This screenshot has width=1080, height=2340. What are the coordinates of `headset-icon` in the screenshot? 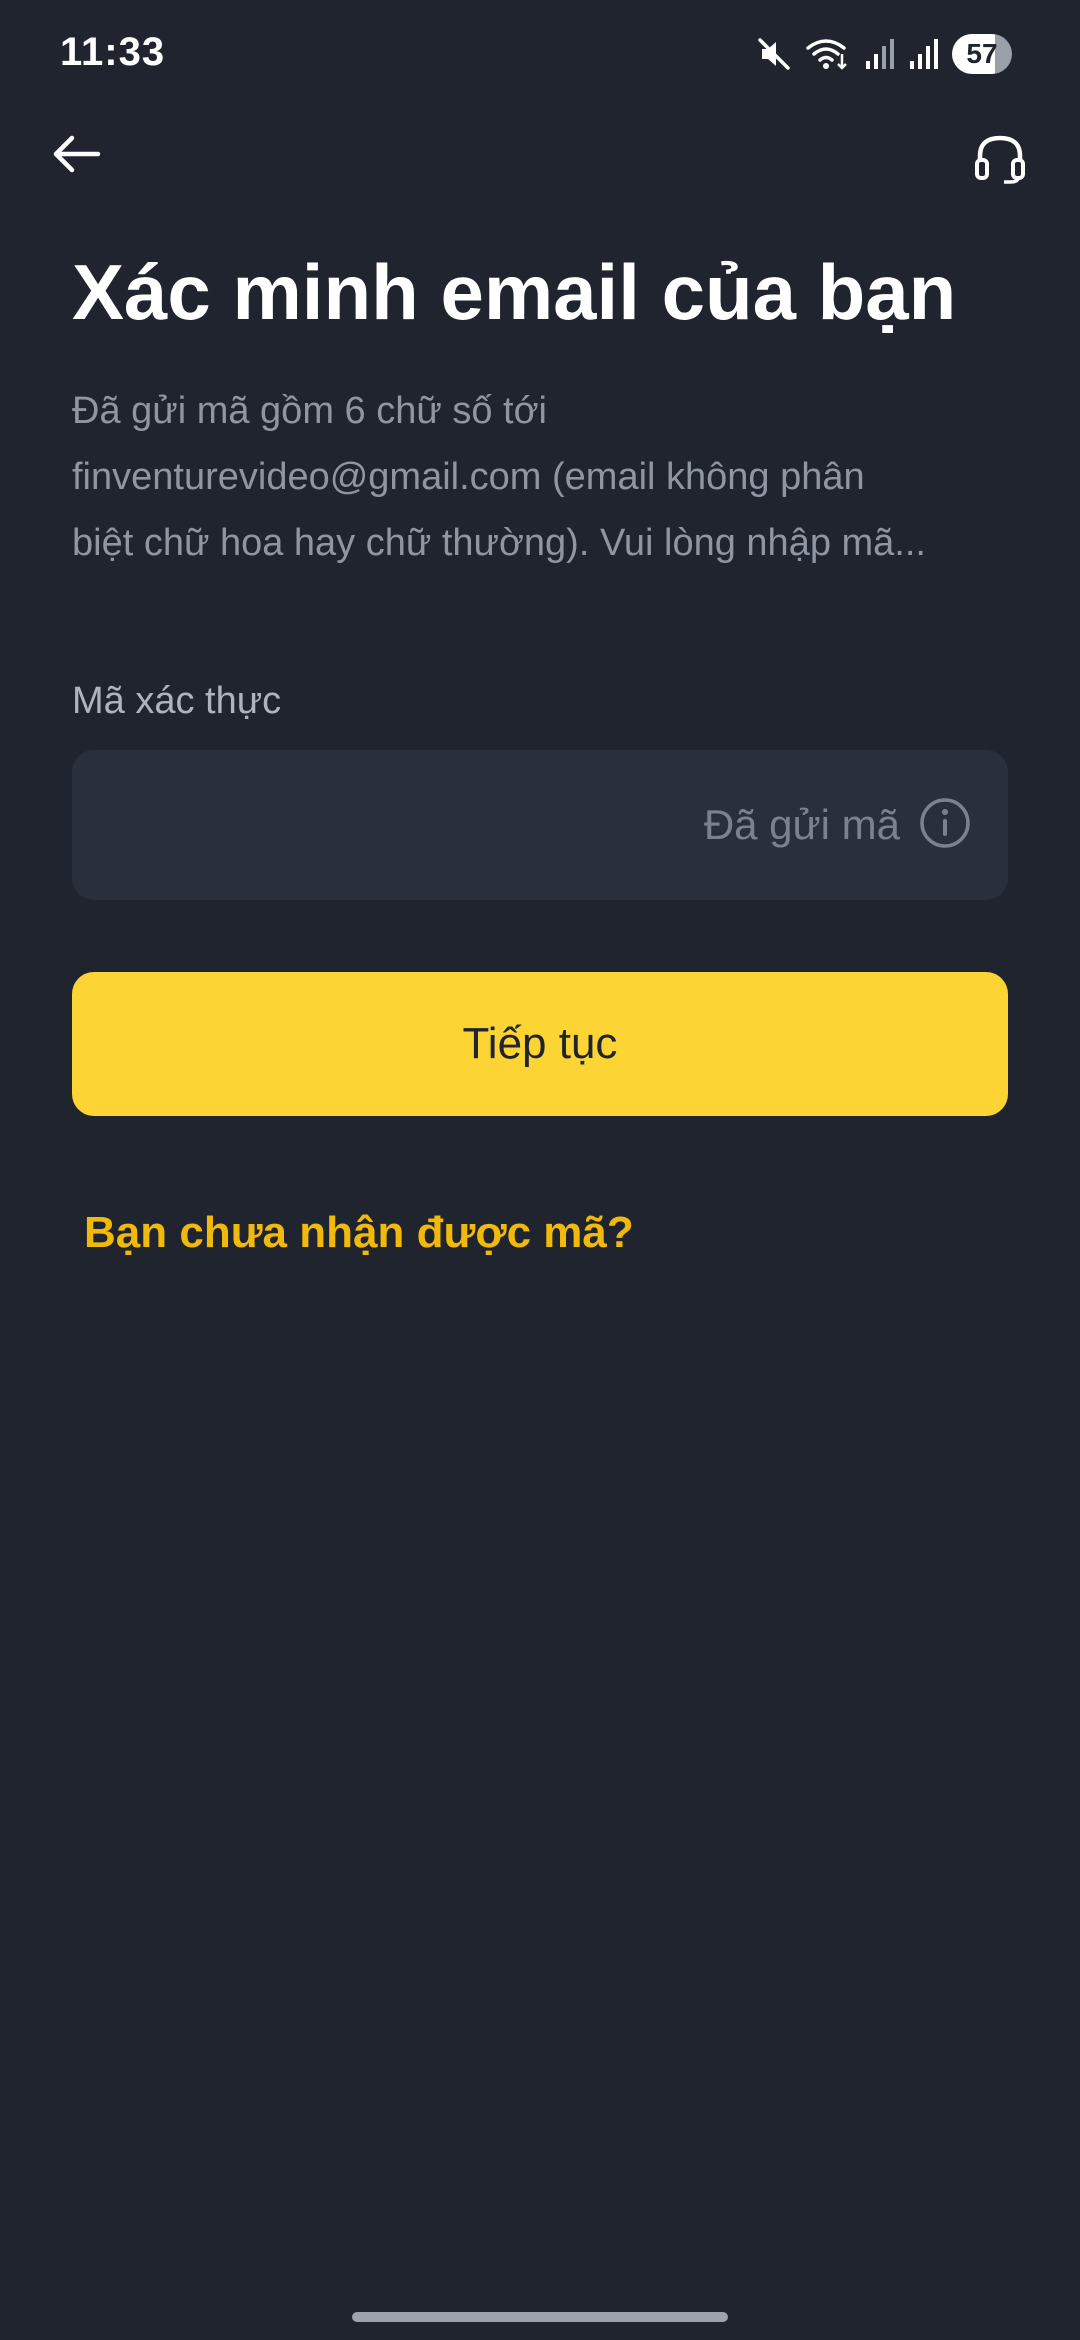 It's located at (1000, 160).